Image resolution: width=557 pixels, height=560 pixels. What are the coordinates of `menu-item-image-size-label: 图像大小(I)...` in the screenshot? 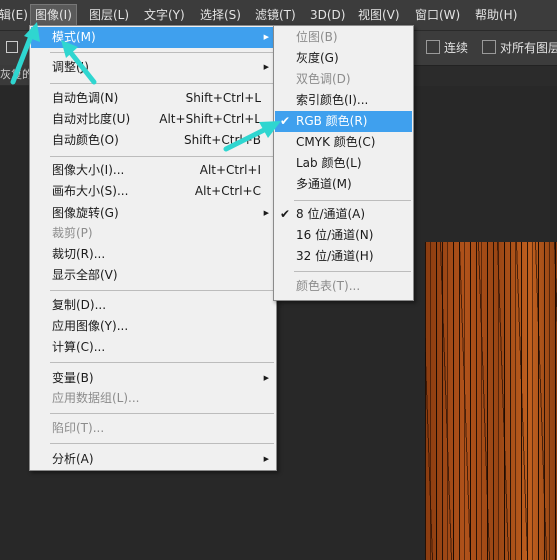 It's located at (88, 170).